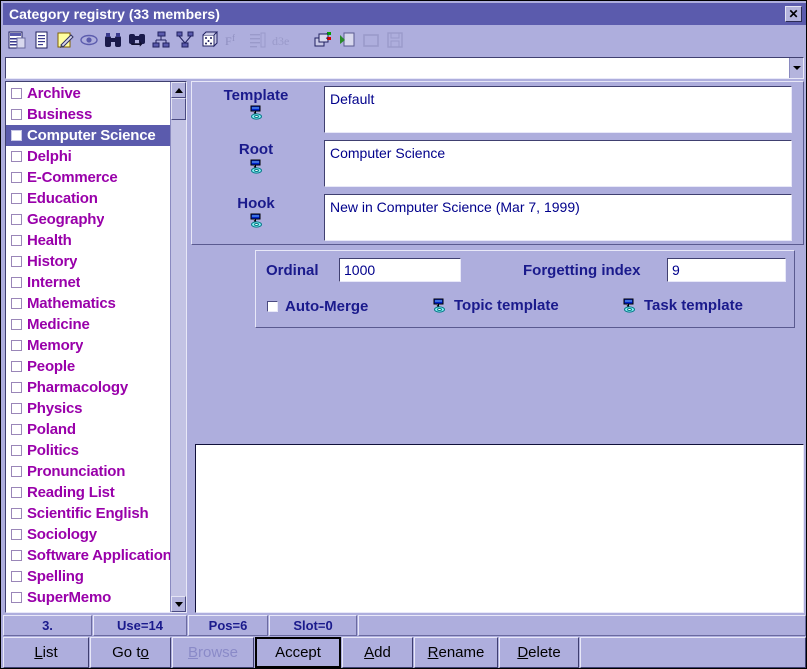 Image resolution: width=807 pixels, height=669 pixels. Describe the element at coordinates (88, 387) in the screenshot. I see `list-item: Pharmacology` at that location.